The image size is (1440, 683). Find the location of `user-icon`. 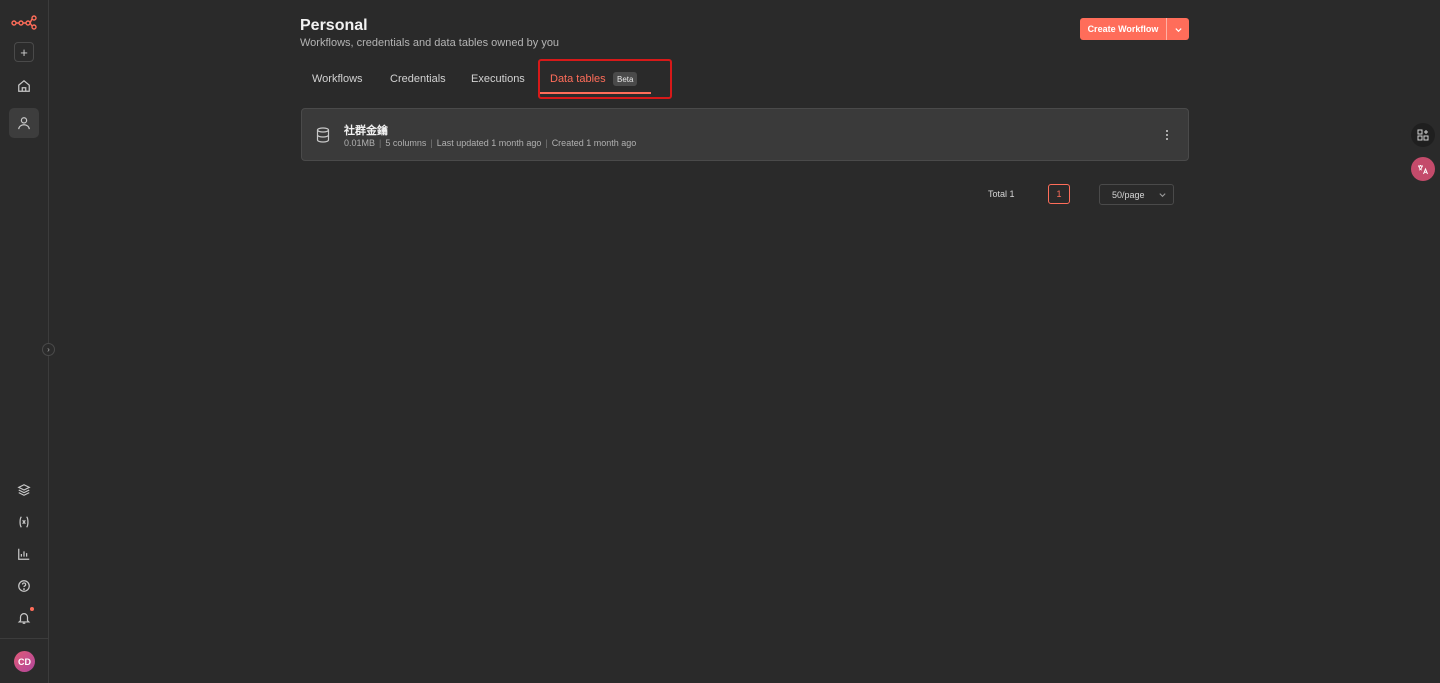

user-icon is located at coordinates (24, 123).